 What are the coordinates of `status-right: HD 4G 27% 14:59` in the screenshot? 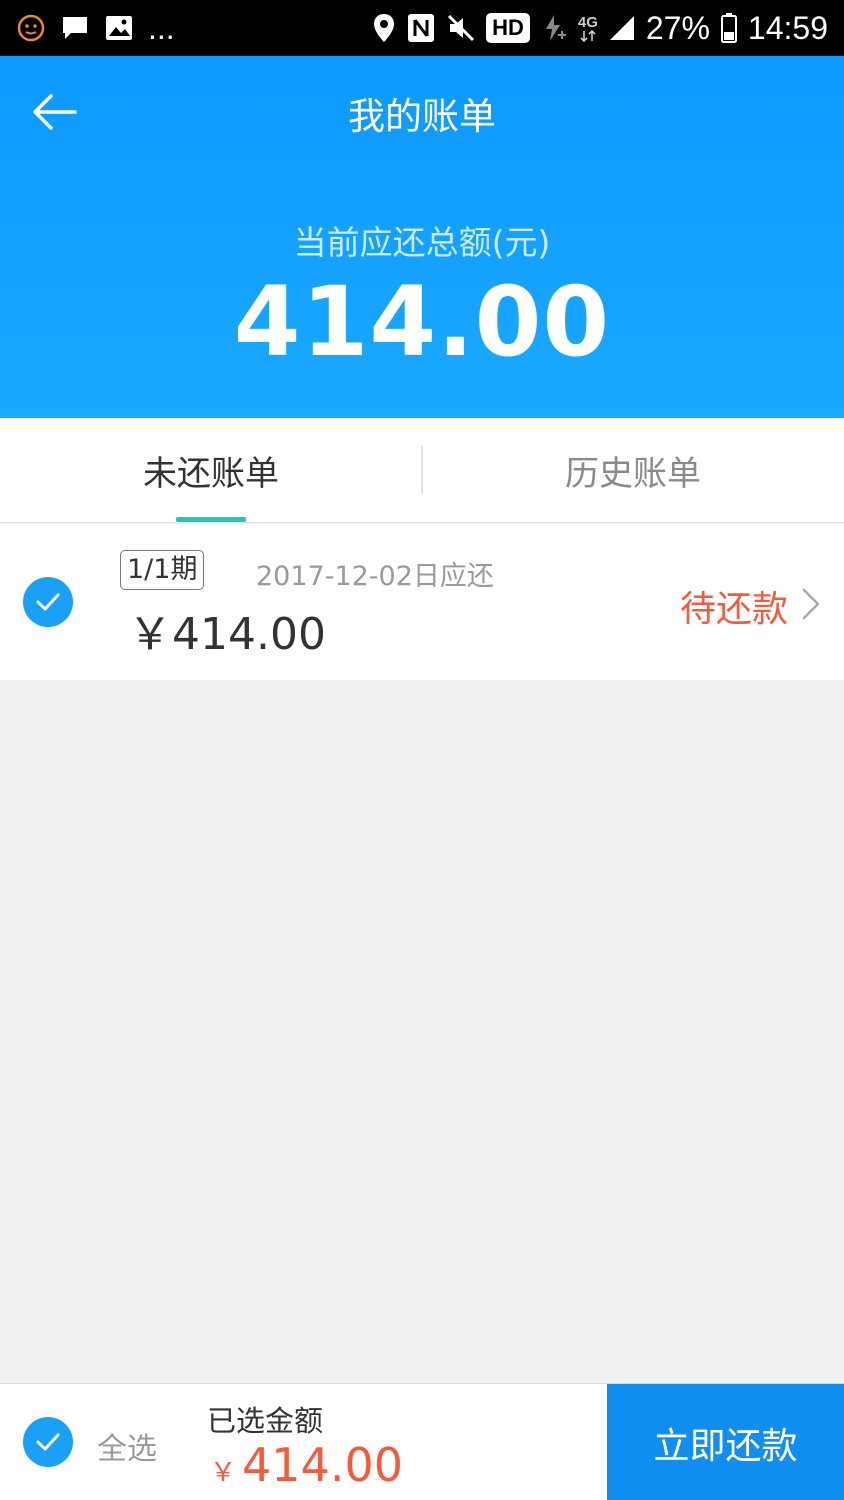 It's located at (600, 28).